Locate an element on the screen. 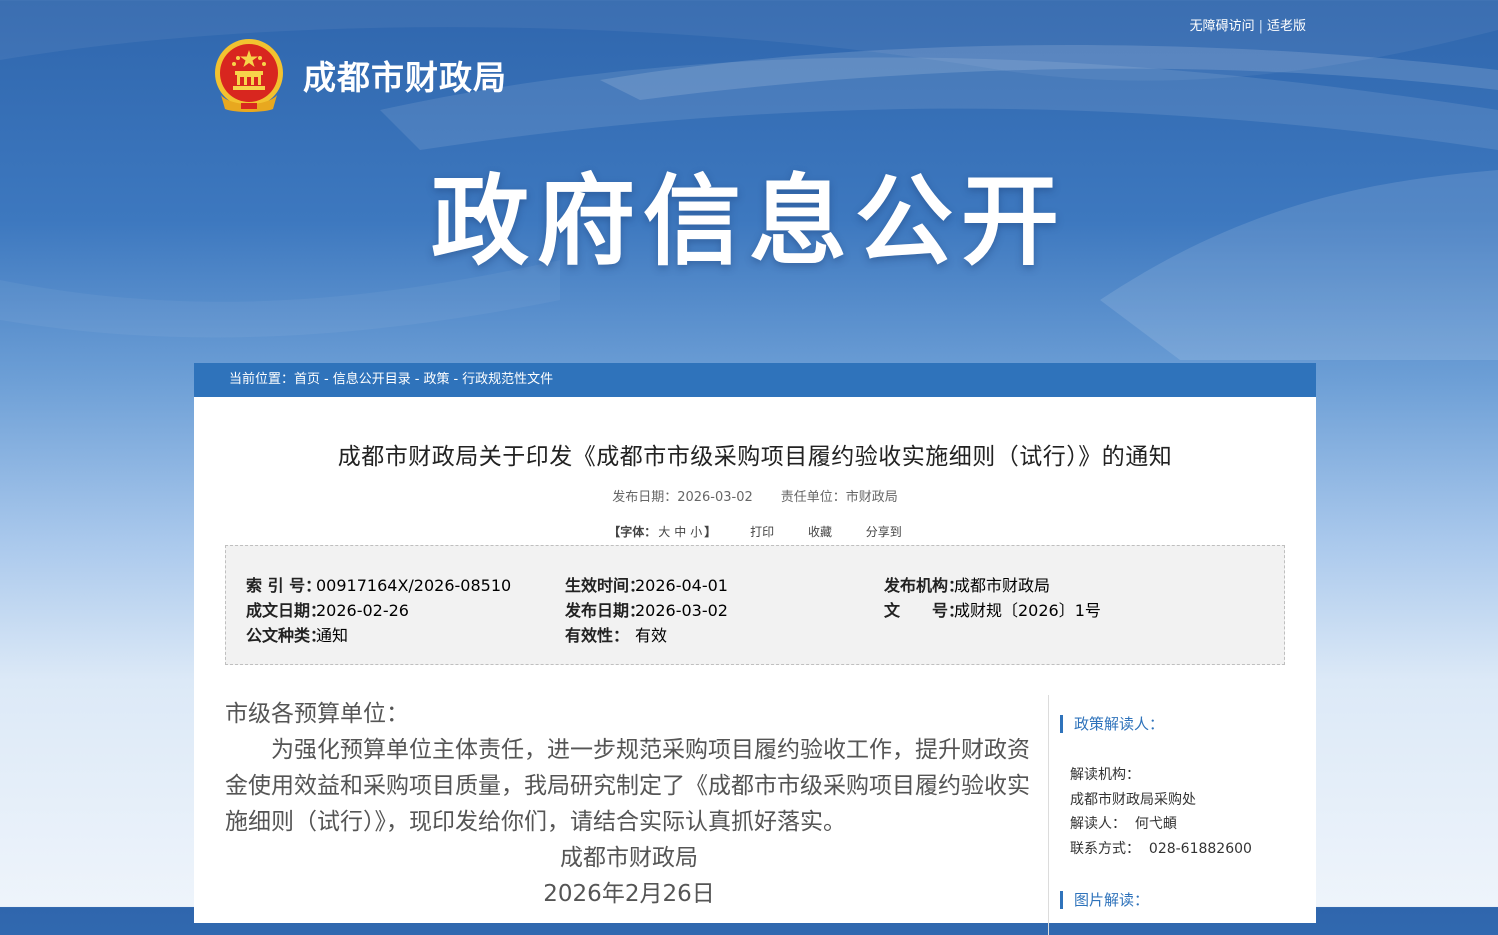 Image resolution: width=1498 pixels, height=935 pixels. article-tools: 【字体：大中小】 打印 收藏 分享到 is located at coordinates (755, 531).